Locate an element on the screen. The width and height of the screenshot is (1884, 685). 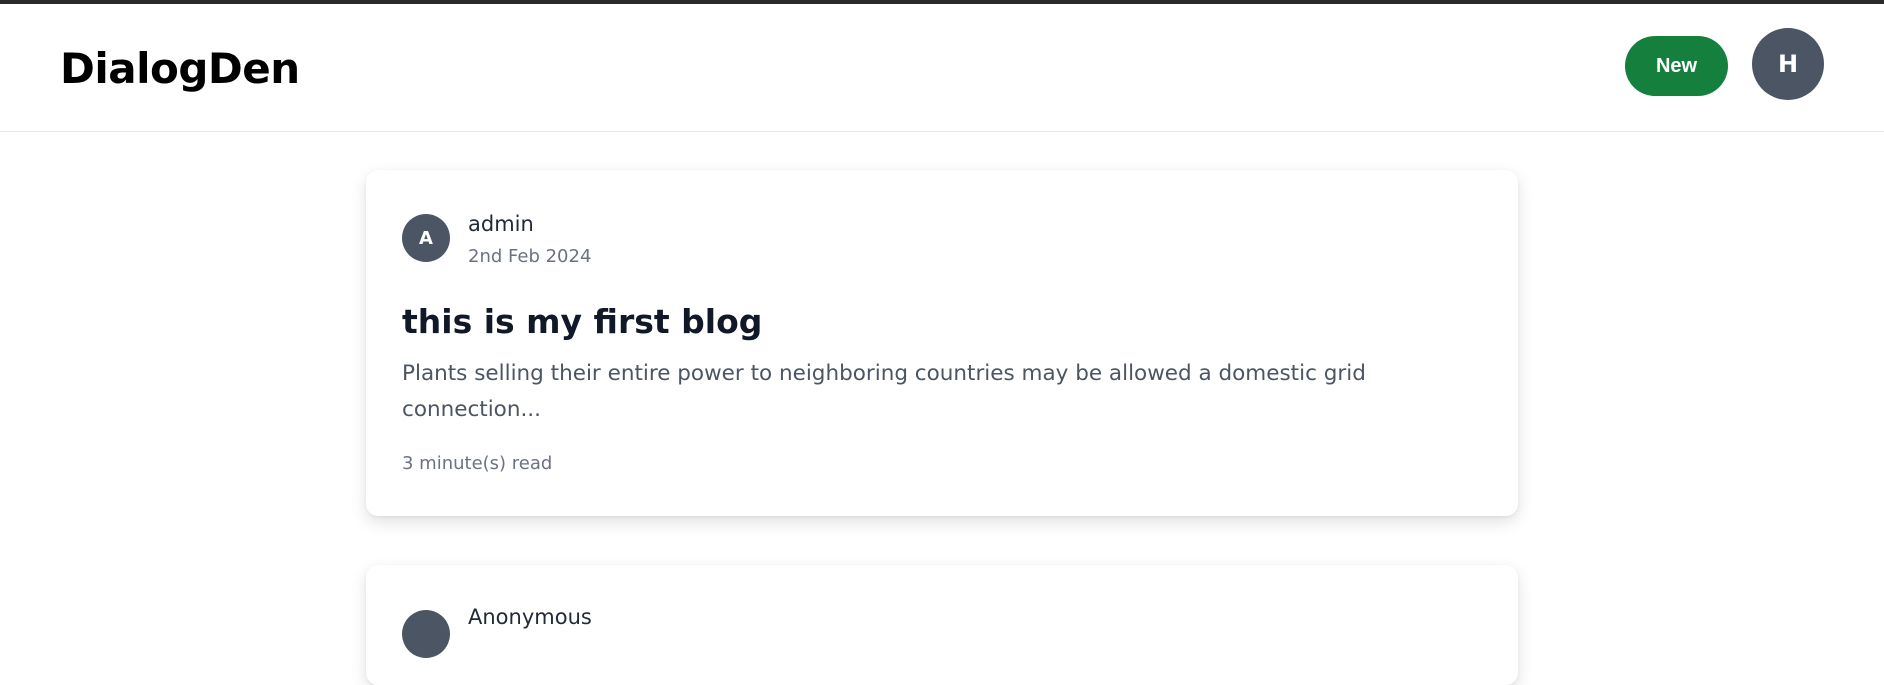
author-avatar: A is located at coordinates (426, 238).